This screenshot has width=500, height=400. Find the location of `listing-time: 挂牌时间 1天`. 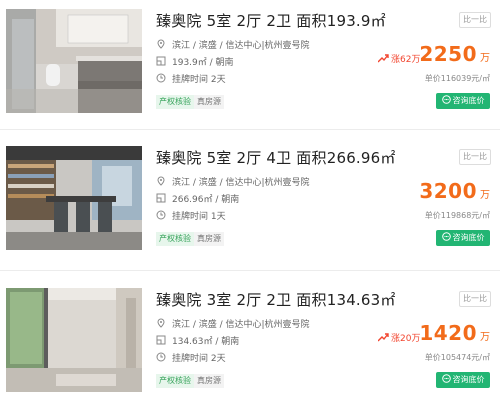

listing-time: 挂牌时间 1天 is located at coordinates (191, 216).